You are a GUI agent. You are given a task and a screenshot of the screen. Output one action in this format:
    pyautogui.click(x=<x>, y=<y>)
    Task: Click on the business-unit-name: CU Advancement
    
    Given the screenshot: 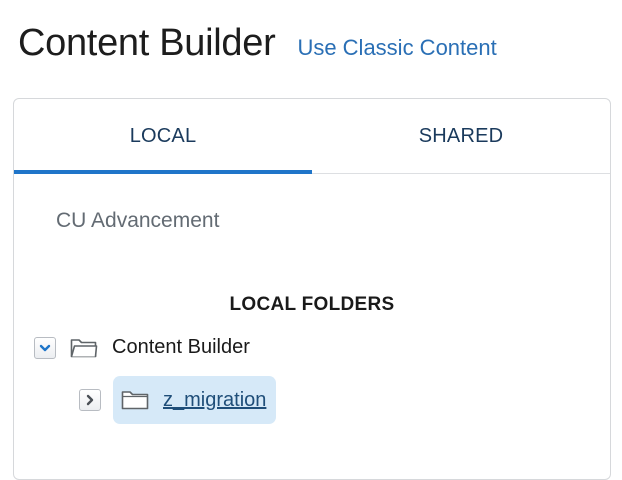 What is the action you would take?
    pyautogui.click(x=138, y=220)
    